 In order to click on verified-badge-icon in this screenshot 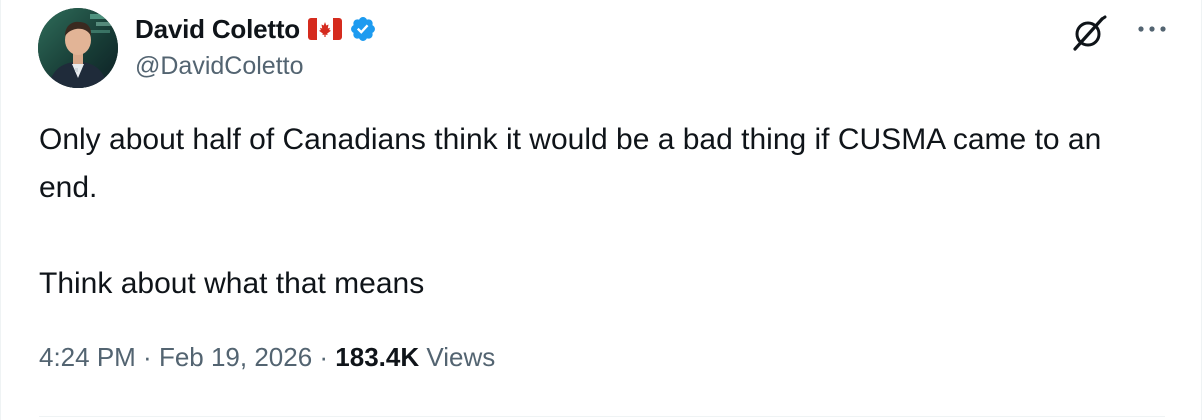, I will do `click(363, 29)`.